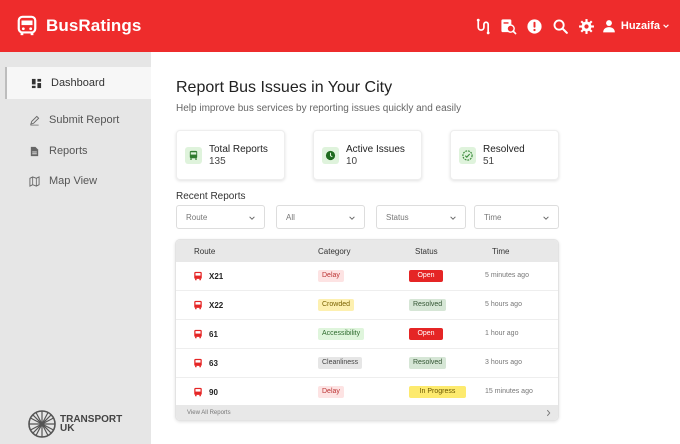 This screenshot has width=680, height=444. I want to click on time-cell: 15 minutes ago, so click(509, 391).